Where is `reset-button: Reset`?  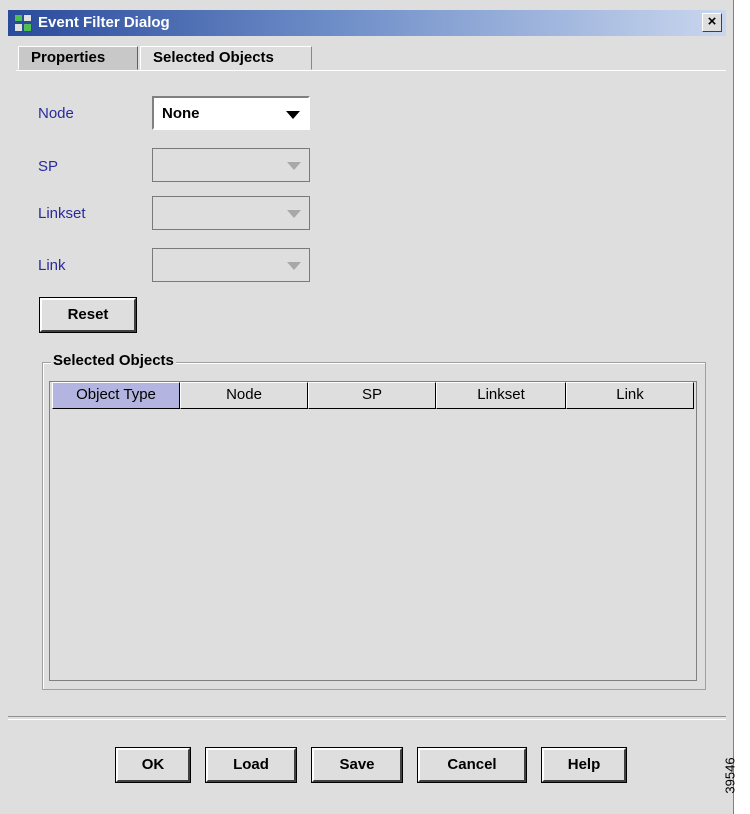 reset-button: Reset is located at coordinates (88, 315).